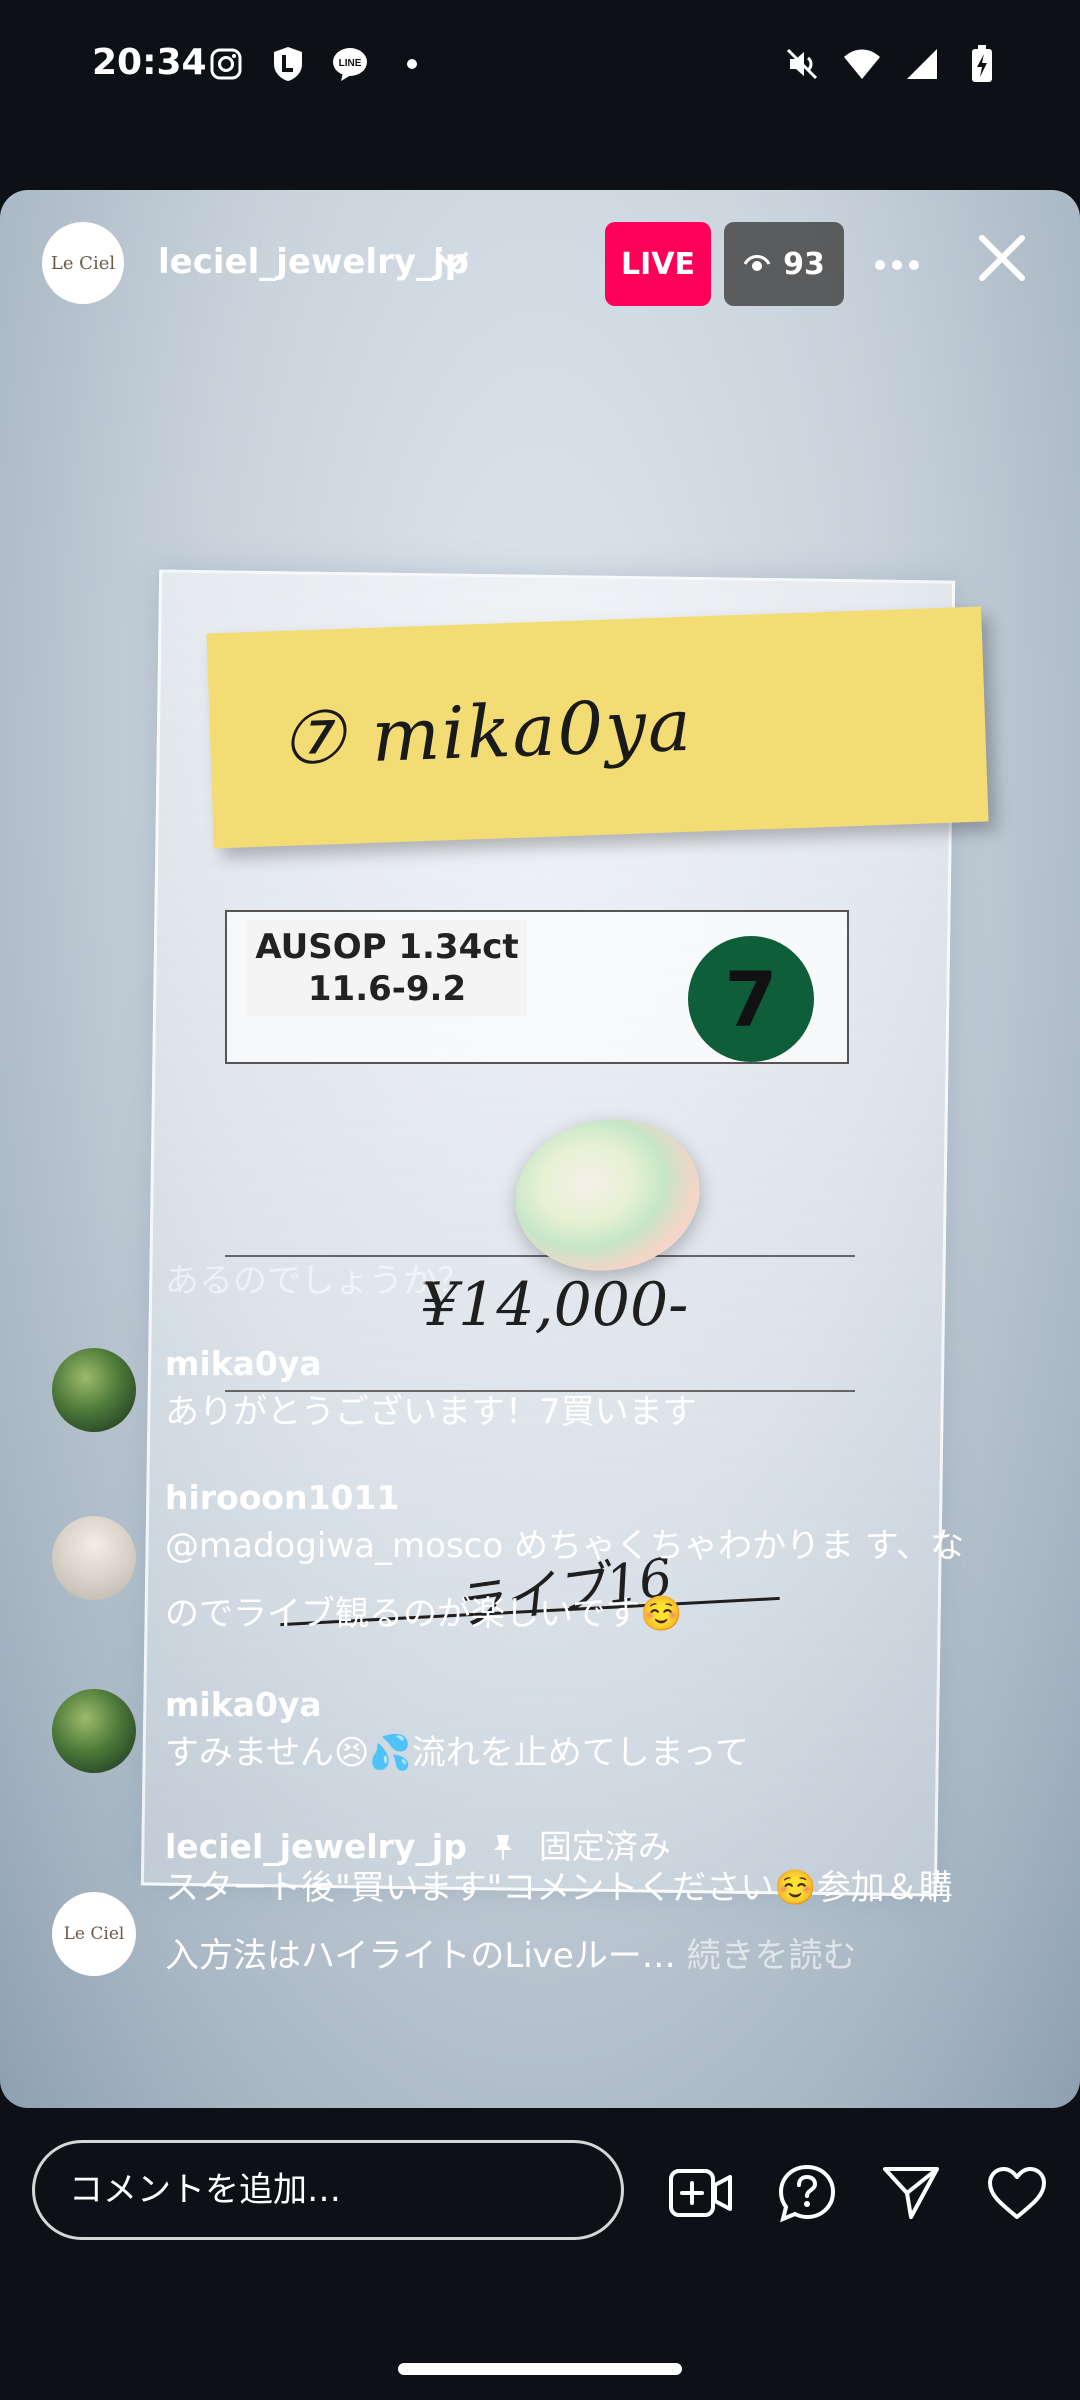  What do you see at coordinates (412, 64) in the screenshot?
I see `dot-icon` at bounding box center [412, 64].